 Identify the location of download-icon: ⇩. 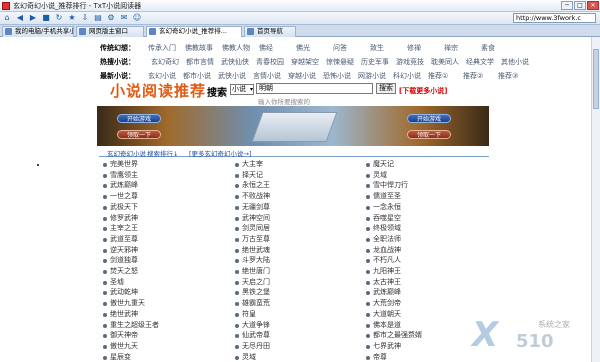
(85, 18).